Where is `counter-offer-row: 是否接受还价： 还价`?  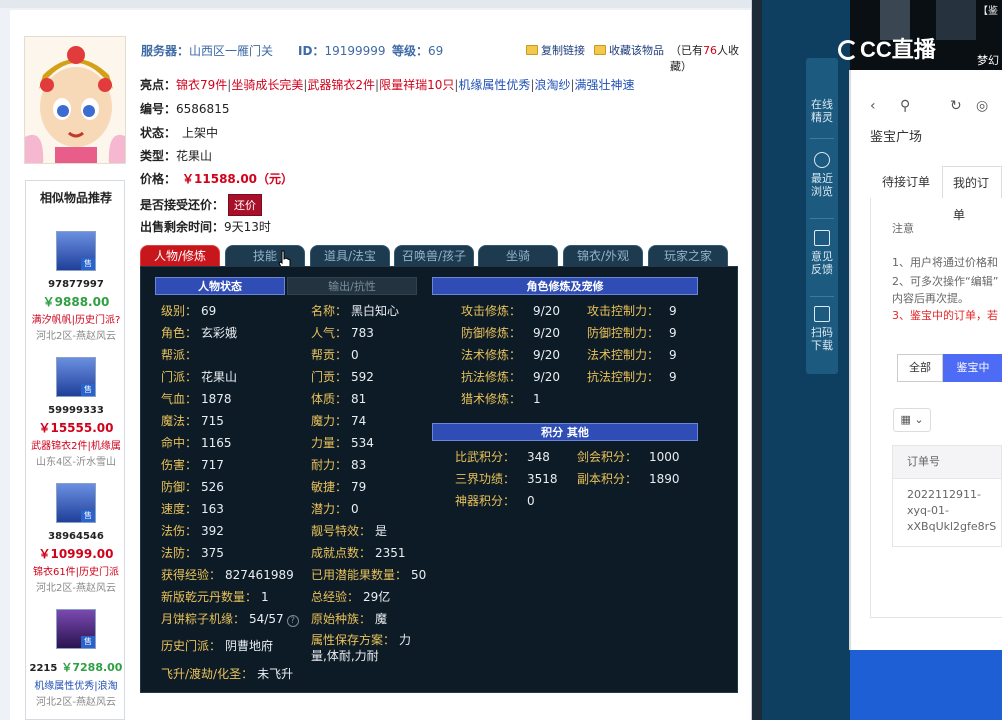 counter-offer-row: 是否接受还价： 还价 is located at coordinates (201, 205).